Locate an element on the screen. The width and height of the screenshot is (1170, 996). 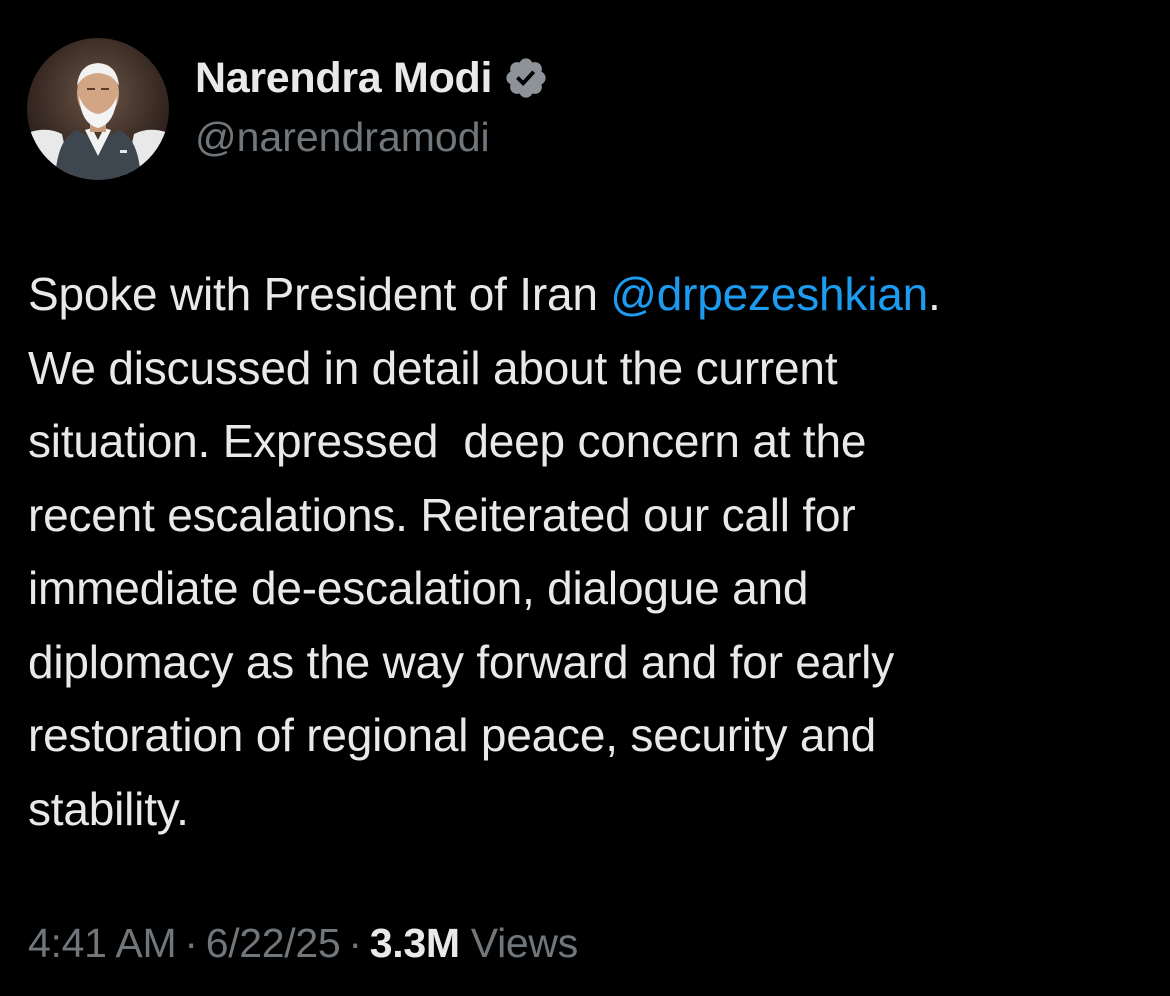
tweet-line-text: . is located at coordinates (934, 294).